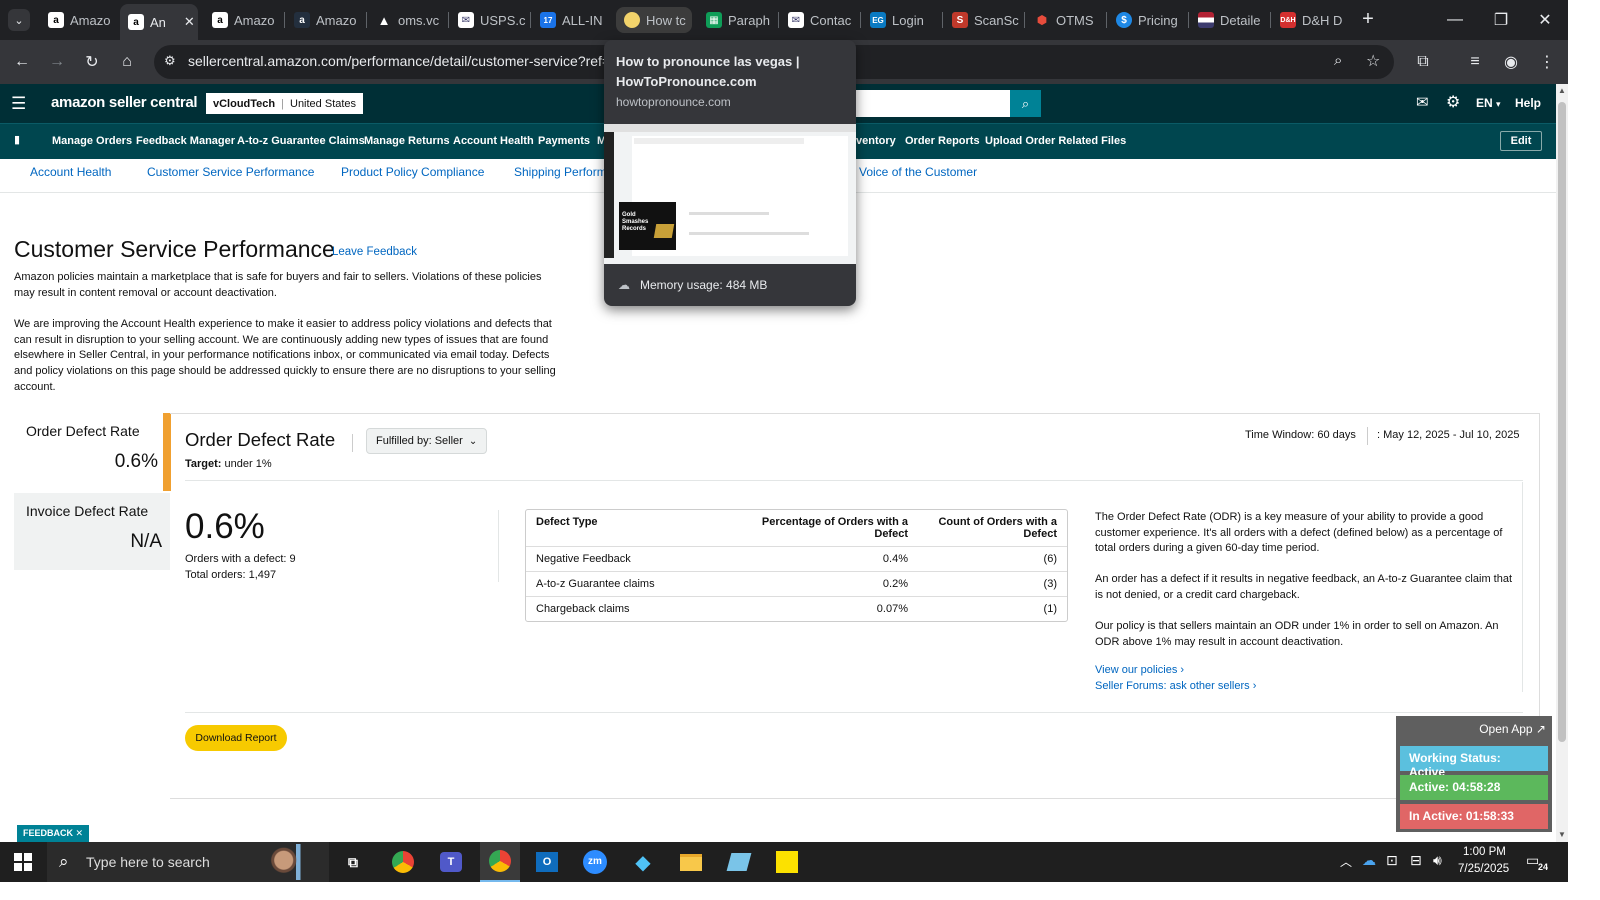 The width and height of the screenshot is (1600, 900). What do you see at coordinates (1369, 860) in the screenshot?
I see `onedrive-icon: ☁` at bounding box center [1369, 860].